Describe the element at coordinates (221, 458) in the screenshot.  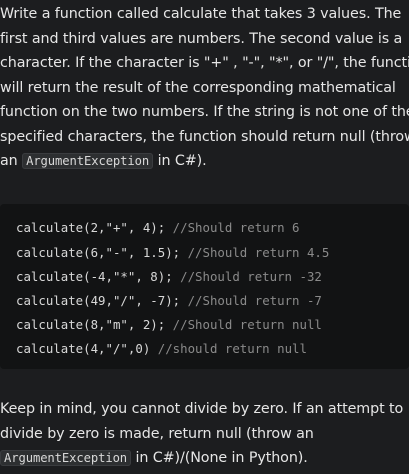
I see `note-suffix: in C#)/(None in Python).` at that location.